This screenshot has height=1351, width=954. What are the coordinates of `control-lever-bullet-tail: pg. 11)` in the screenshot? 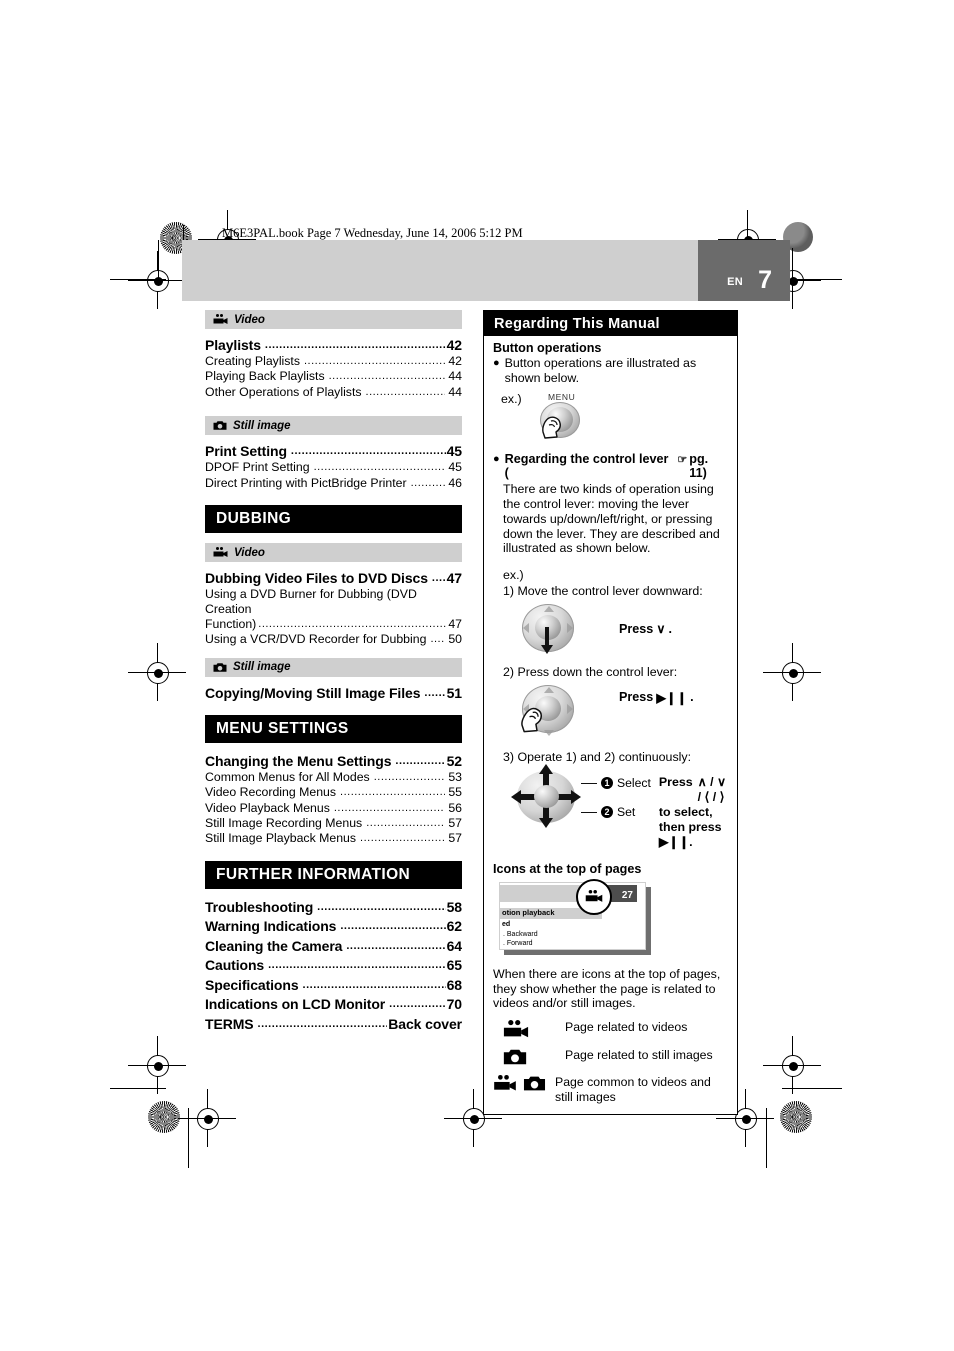 It's located at (699, 466).